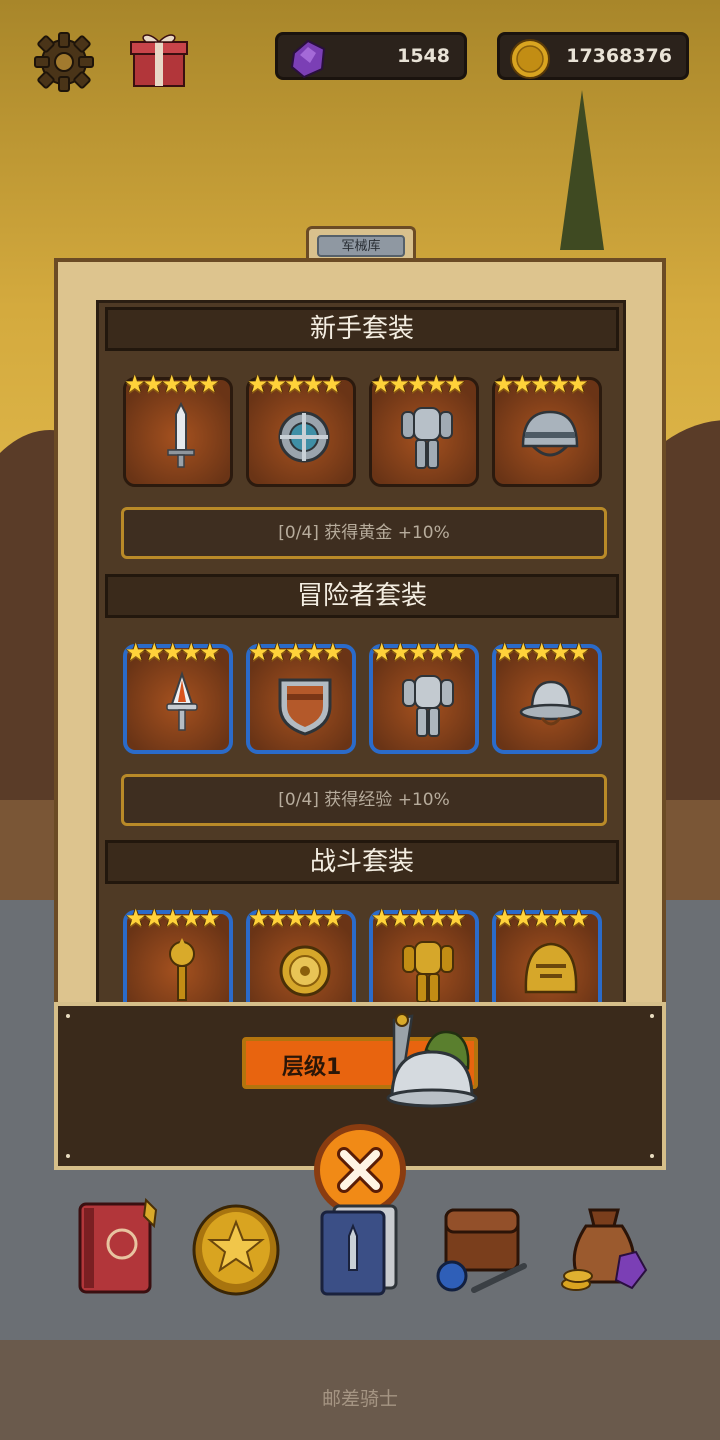 Image resolution: width=720 pixels, height=1440 pixels. I want to click on purple-gem-icon, so click(308, 59).